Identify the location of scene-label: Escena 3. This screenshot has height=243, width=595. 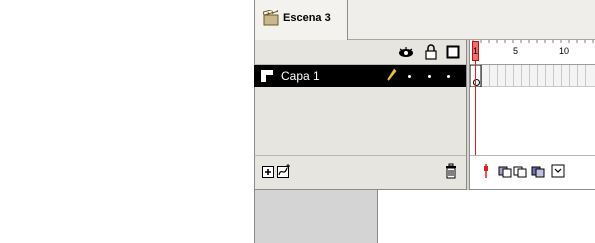
(307, 18).